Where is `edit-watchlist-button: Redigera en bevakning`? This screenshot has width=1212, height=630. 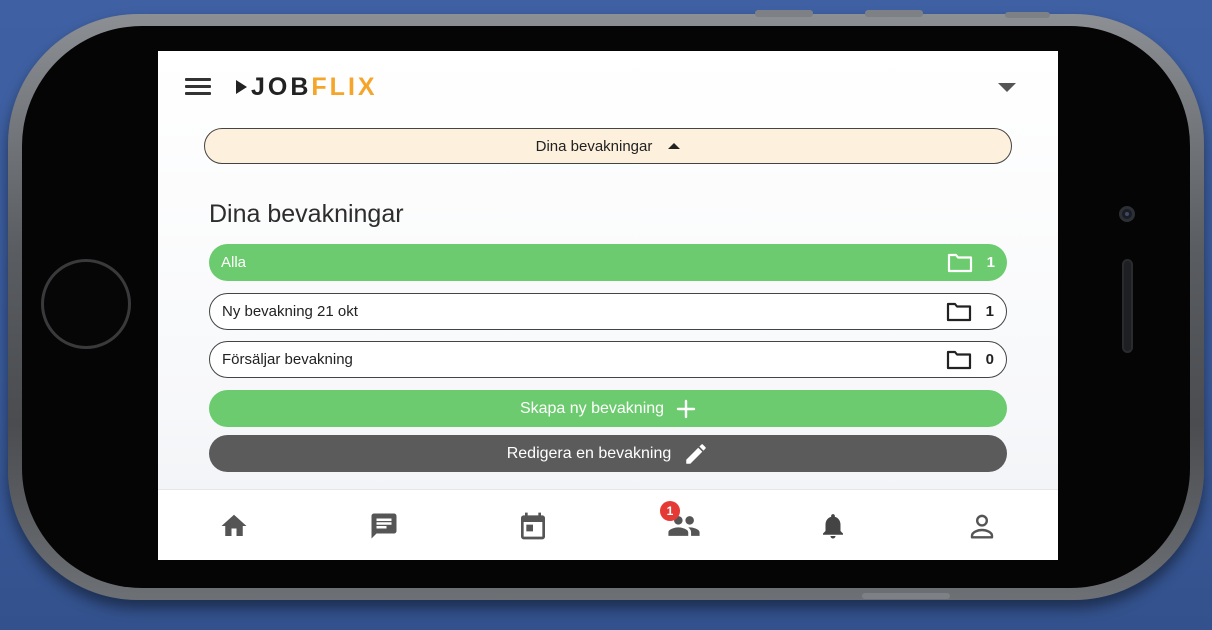 edit-watchlist-button: Redigera en bevakning is located at coordinates (608, 453).